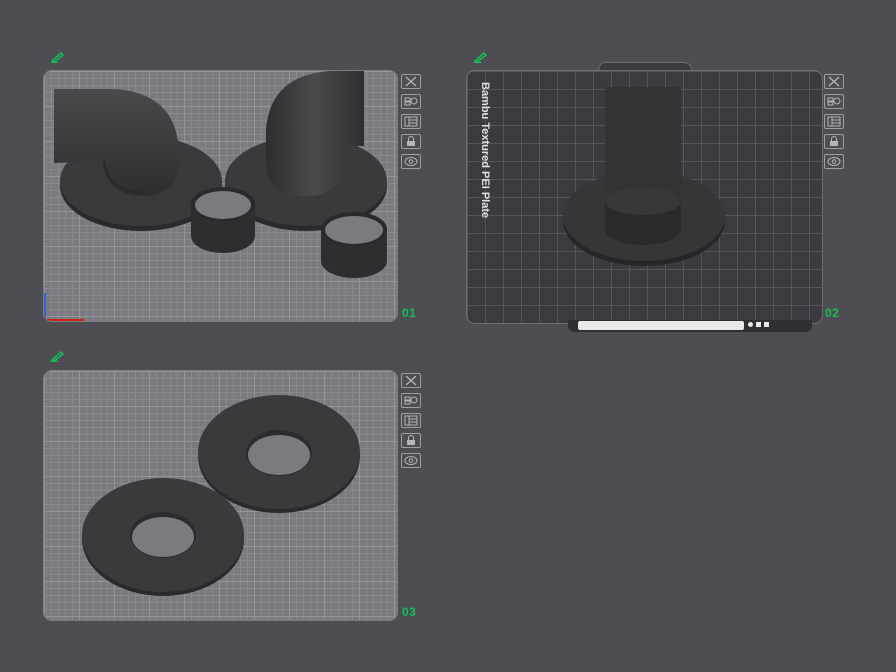  I want to click on plate-number: 02, so click(832, 313).